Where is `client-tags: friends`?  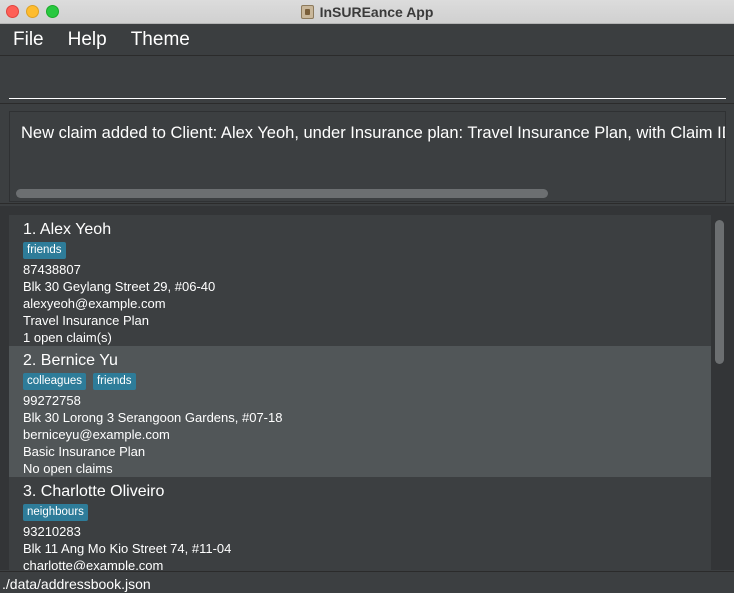
client-tags: friends is located at coordinates (367, 250).